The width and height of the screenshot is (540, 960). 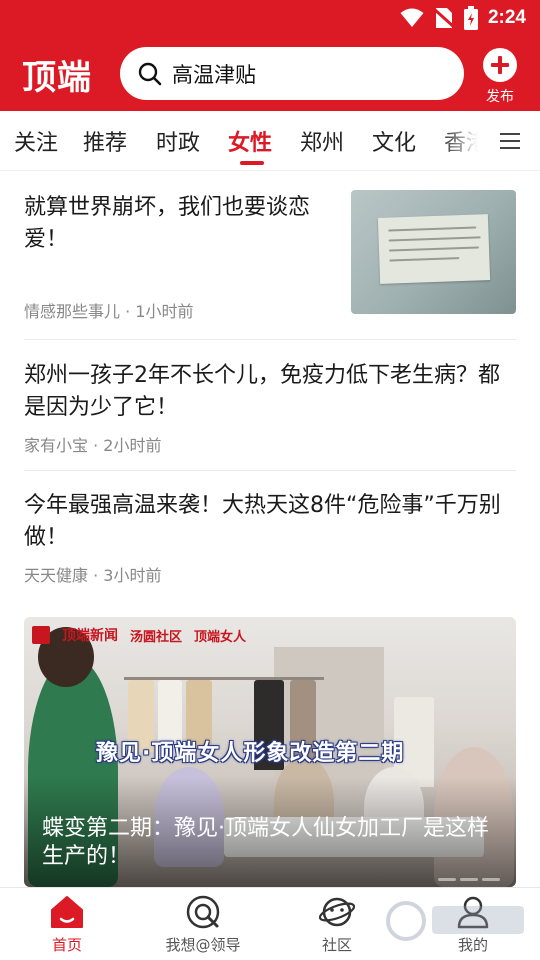 I want to click on article-source: 家有小宝, so click(x=56, y=445).